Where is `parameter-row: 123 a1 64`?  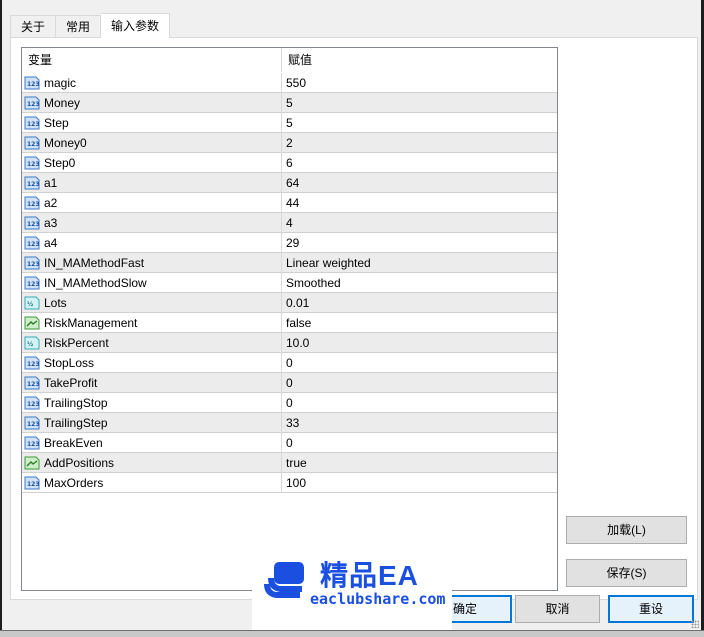 parameter-row: 123 a1 64 is located at coordinates (289, 182).